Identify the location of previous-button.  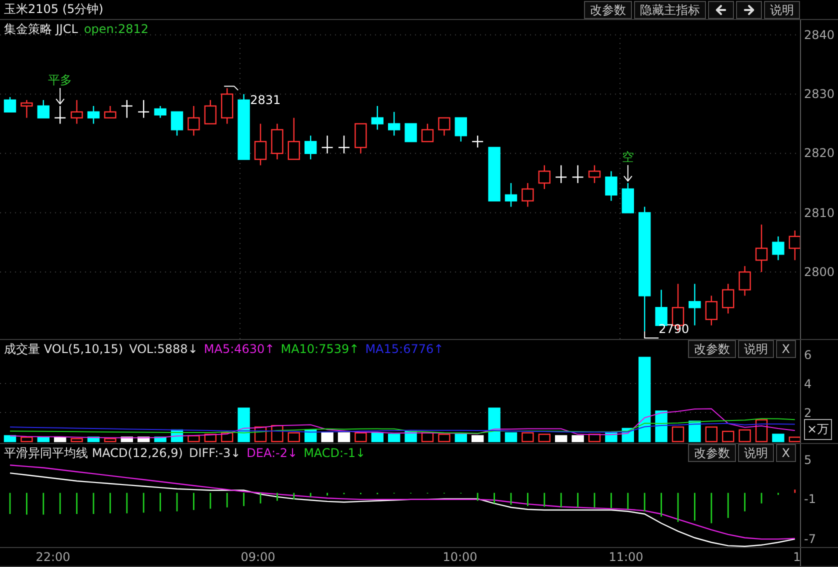
(721, 9).